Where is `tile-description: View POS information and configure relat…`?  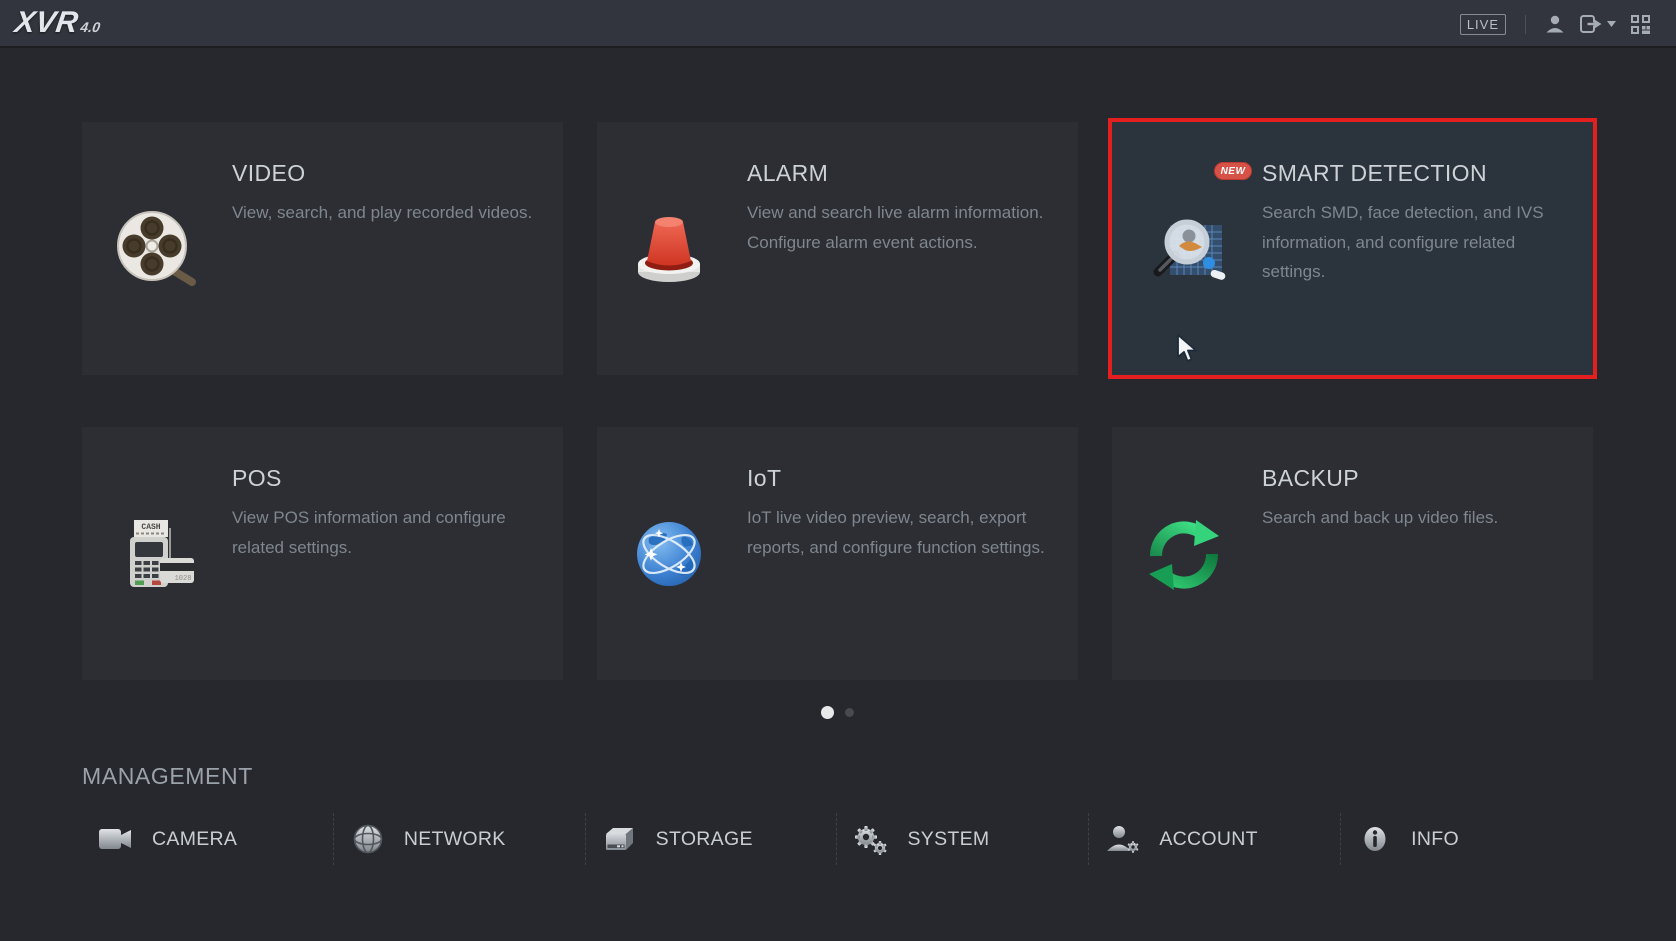 tile-description: View POS information and configure relat… is located at coordinates (369, 532).